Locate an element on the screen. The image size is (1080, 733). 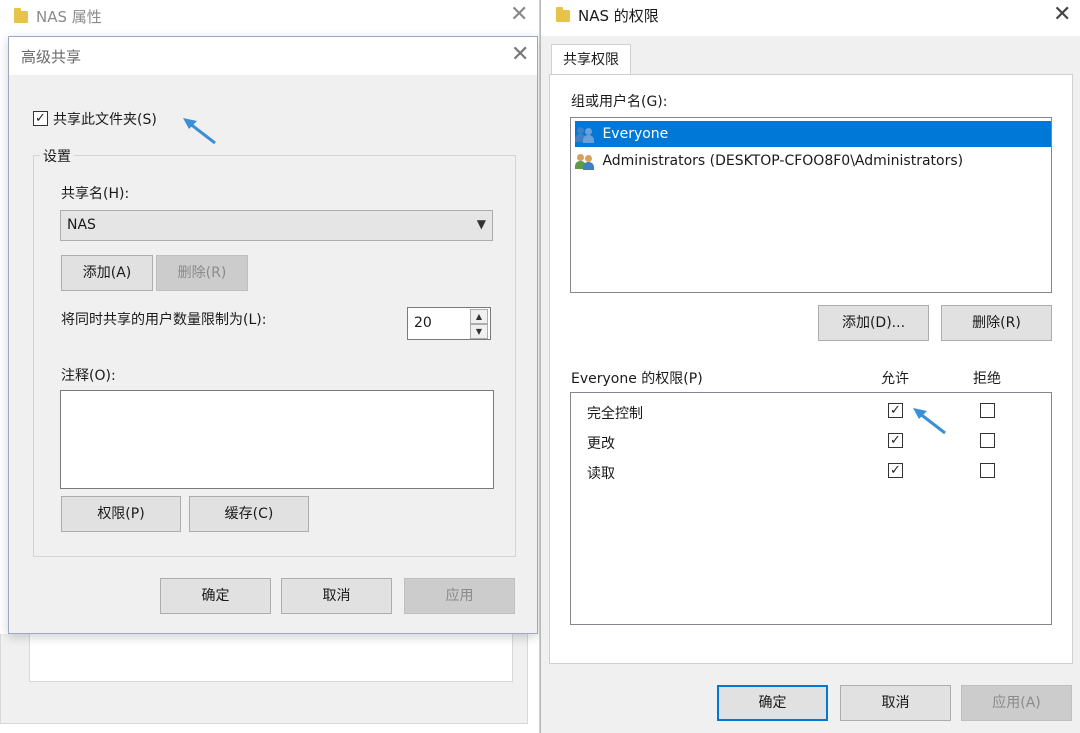
permissions-list: 完全控制 ✓ 更改 ✓ 读取 ✓ is located at coordinates (811, 508).